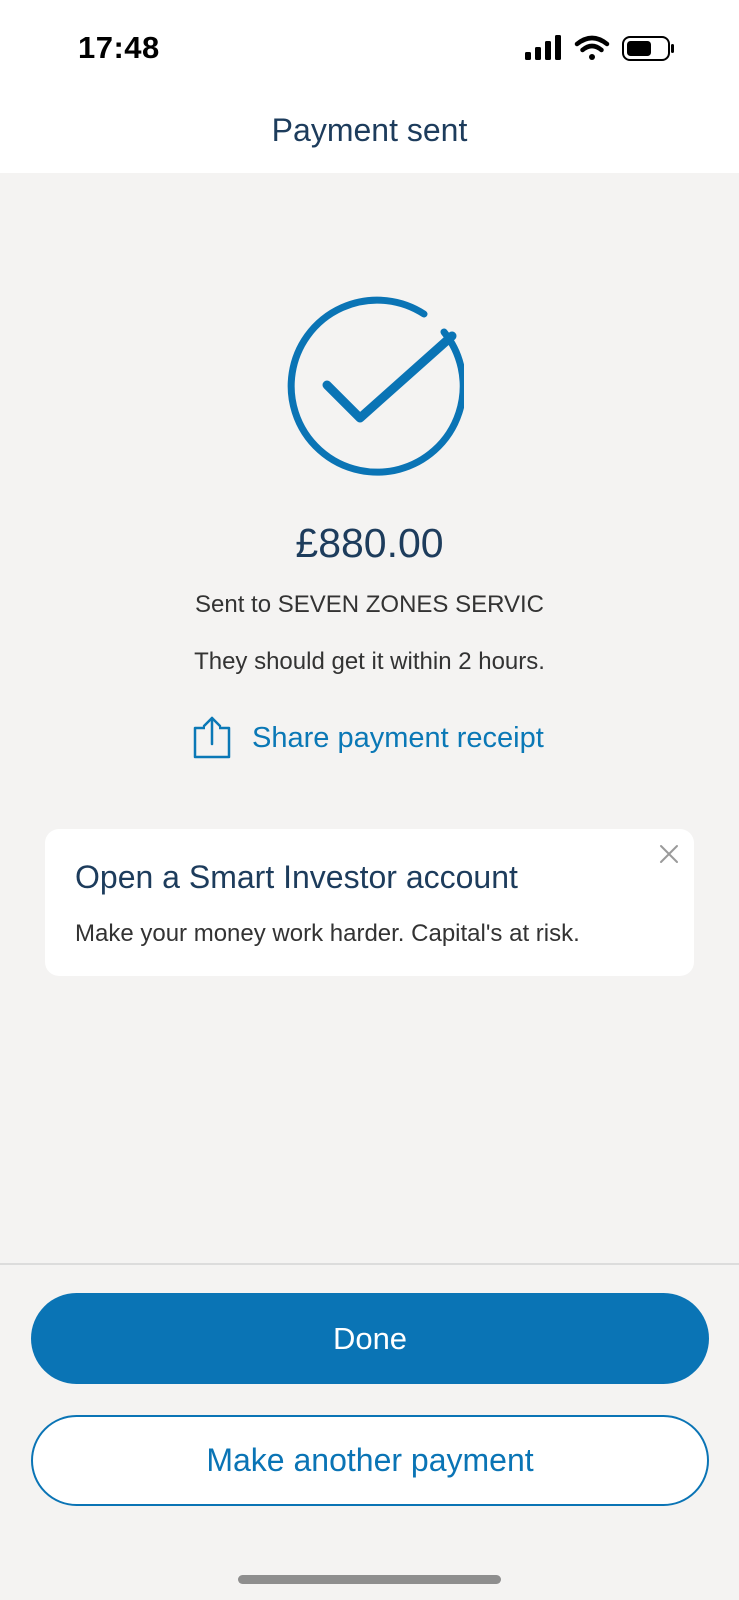 The height and width of the screenshot is (1600, 739). Describe the element at coordinates (648, 48) in the screenshot. I see `battery-icon` at that location.